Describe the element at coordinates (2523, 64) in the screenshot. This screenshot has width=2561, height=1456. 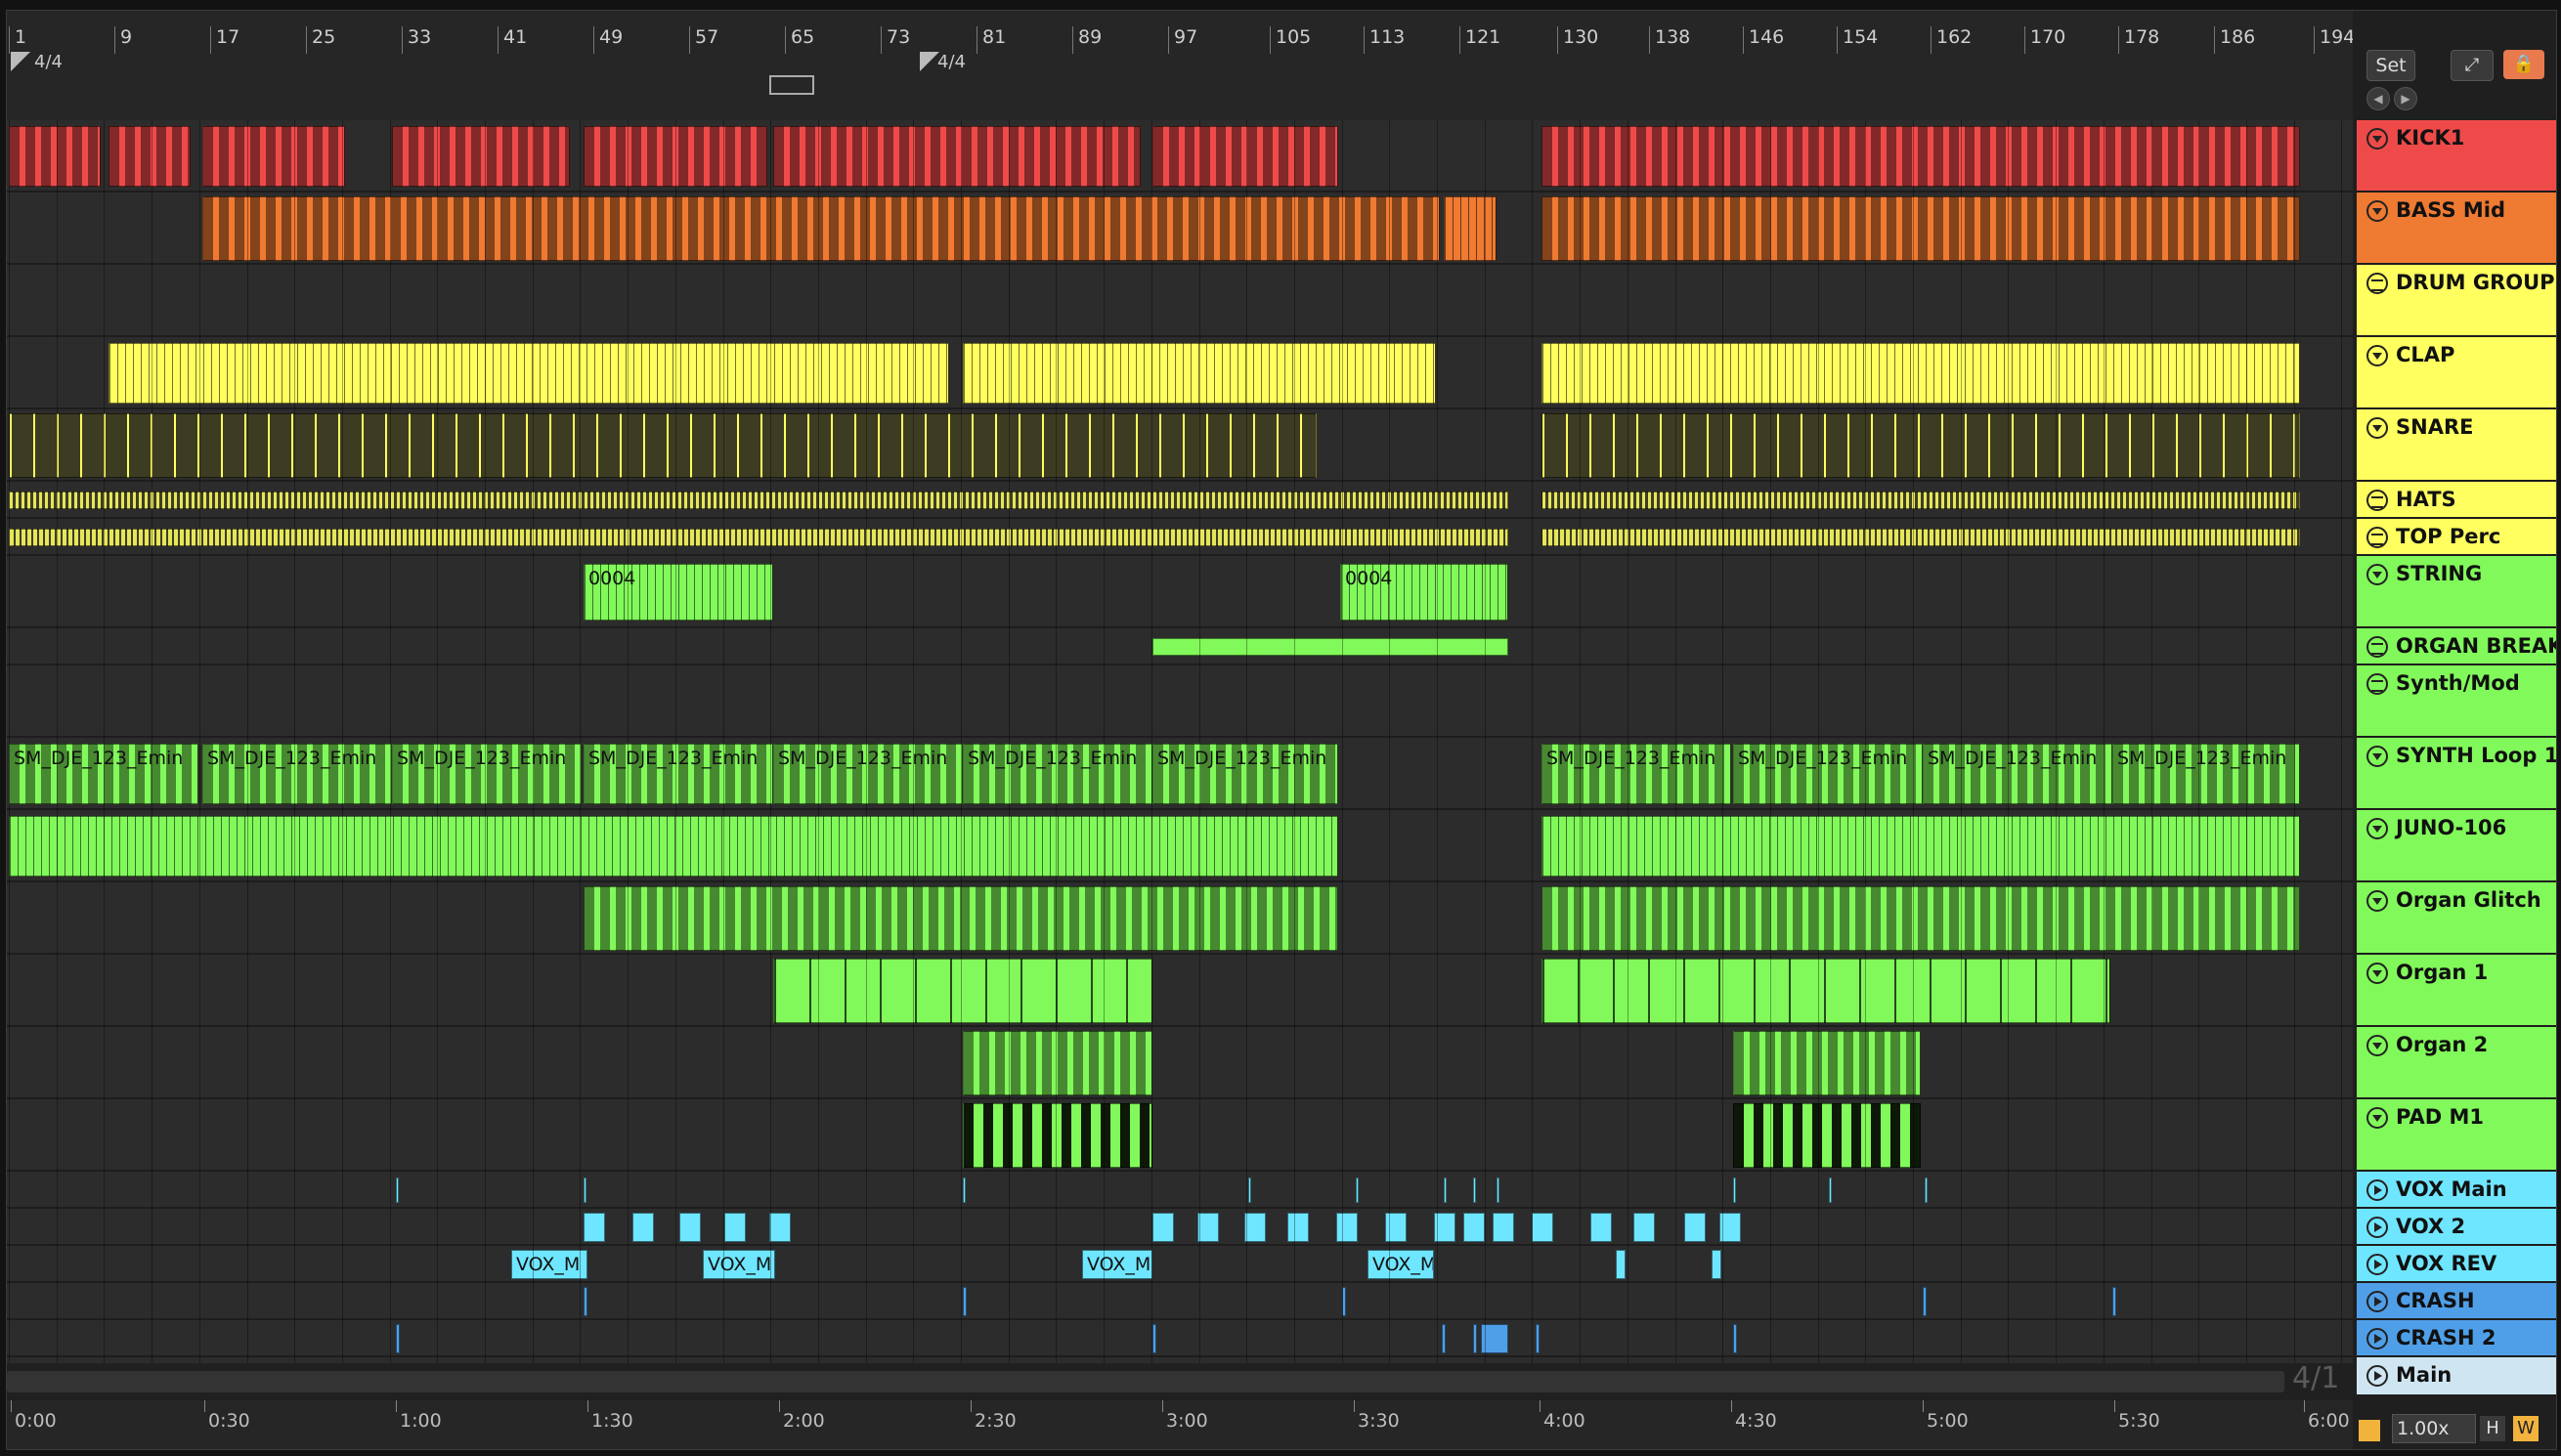
I see `lock-icon: 🔒` at that location.